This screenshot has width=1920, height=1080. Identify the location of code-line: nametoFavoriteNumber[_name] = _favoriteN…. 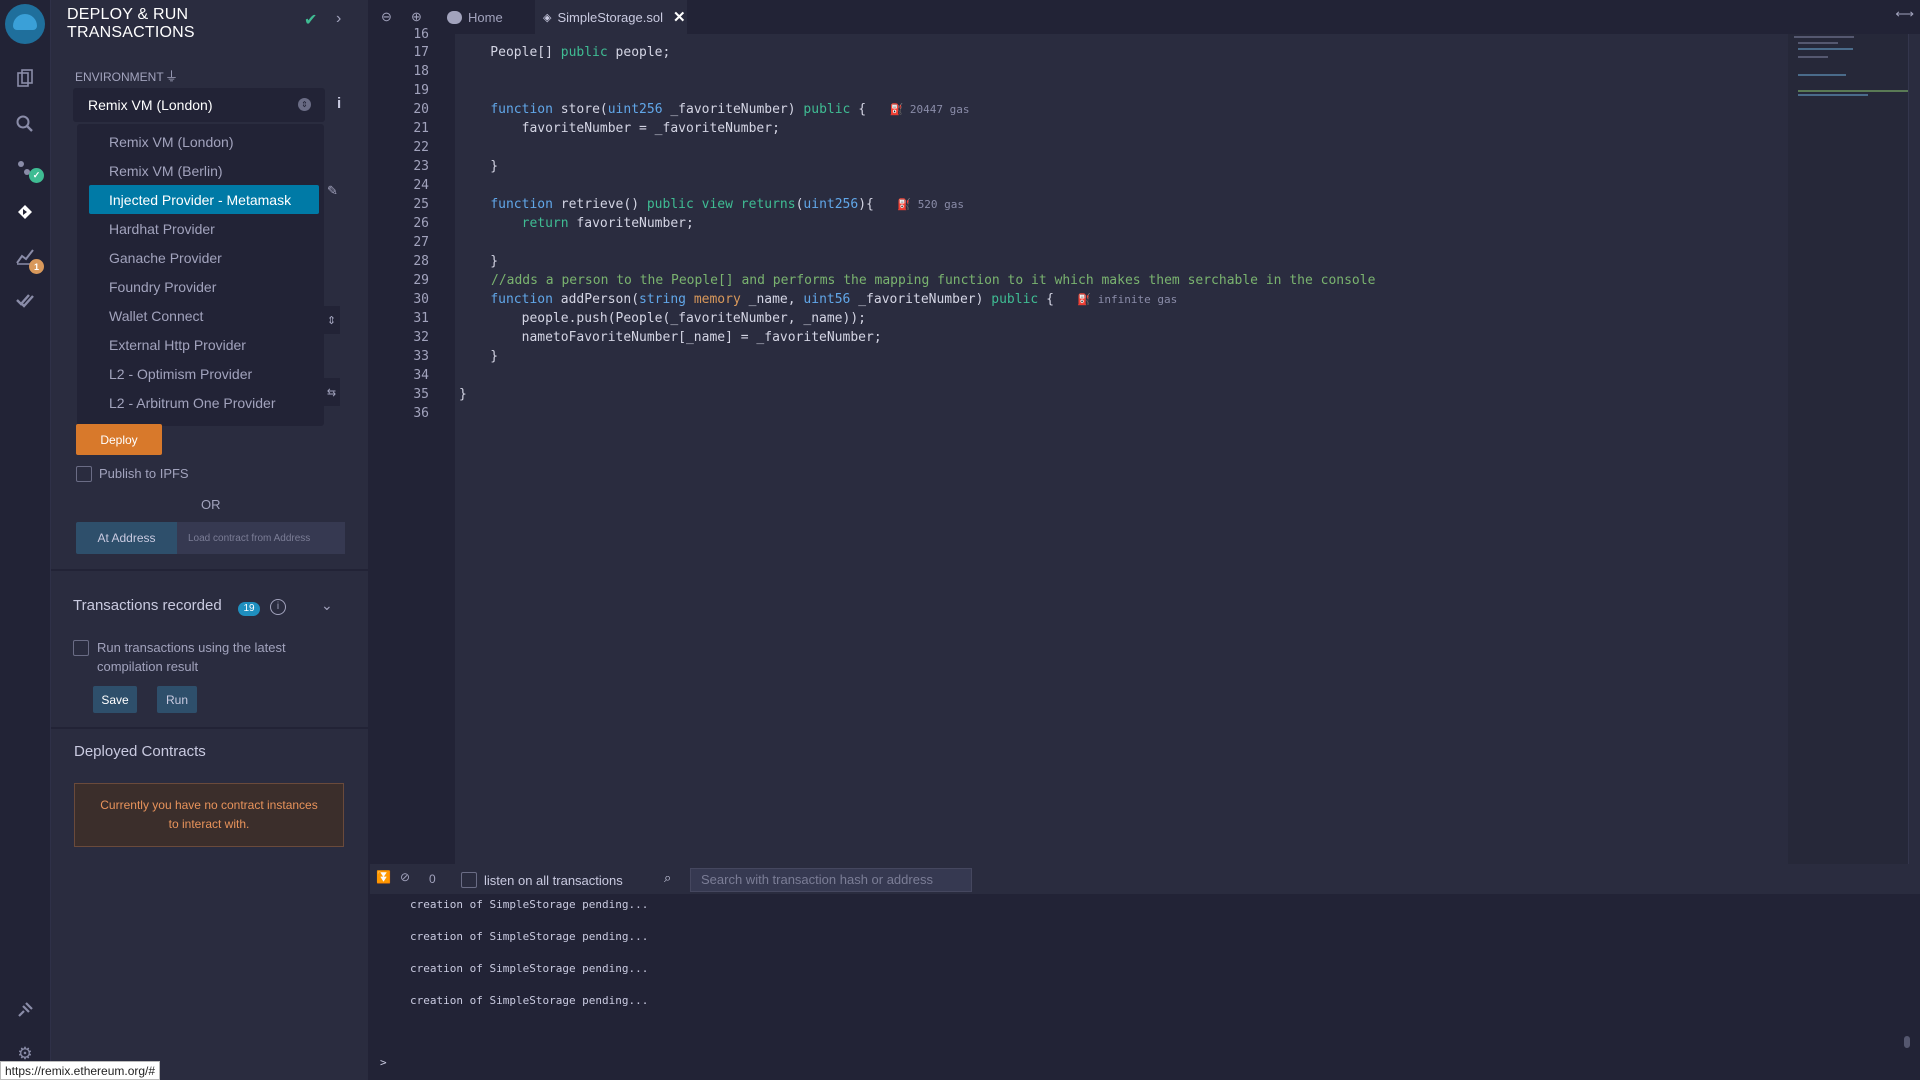
(670, 337).